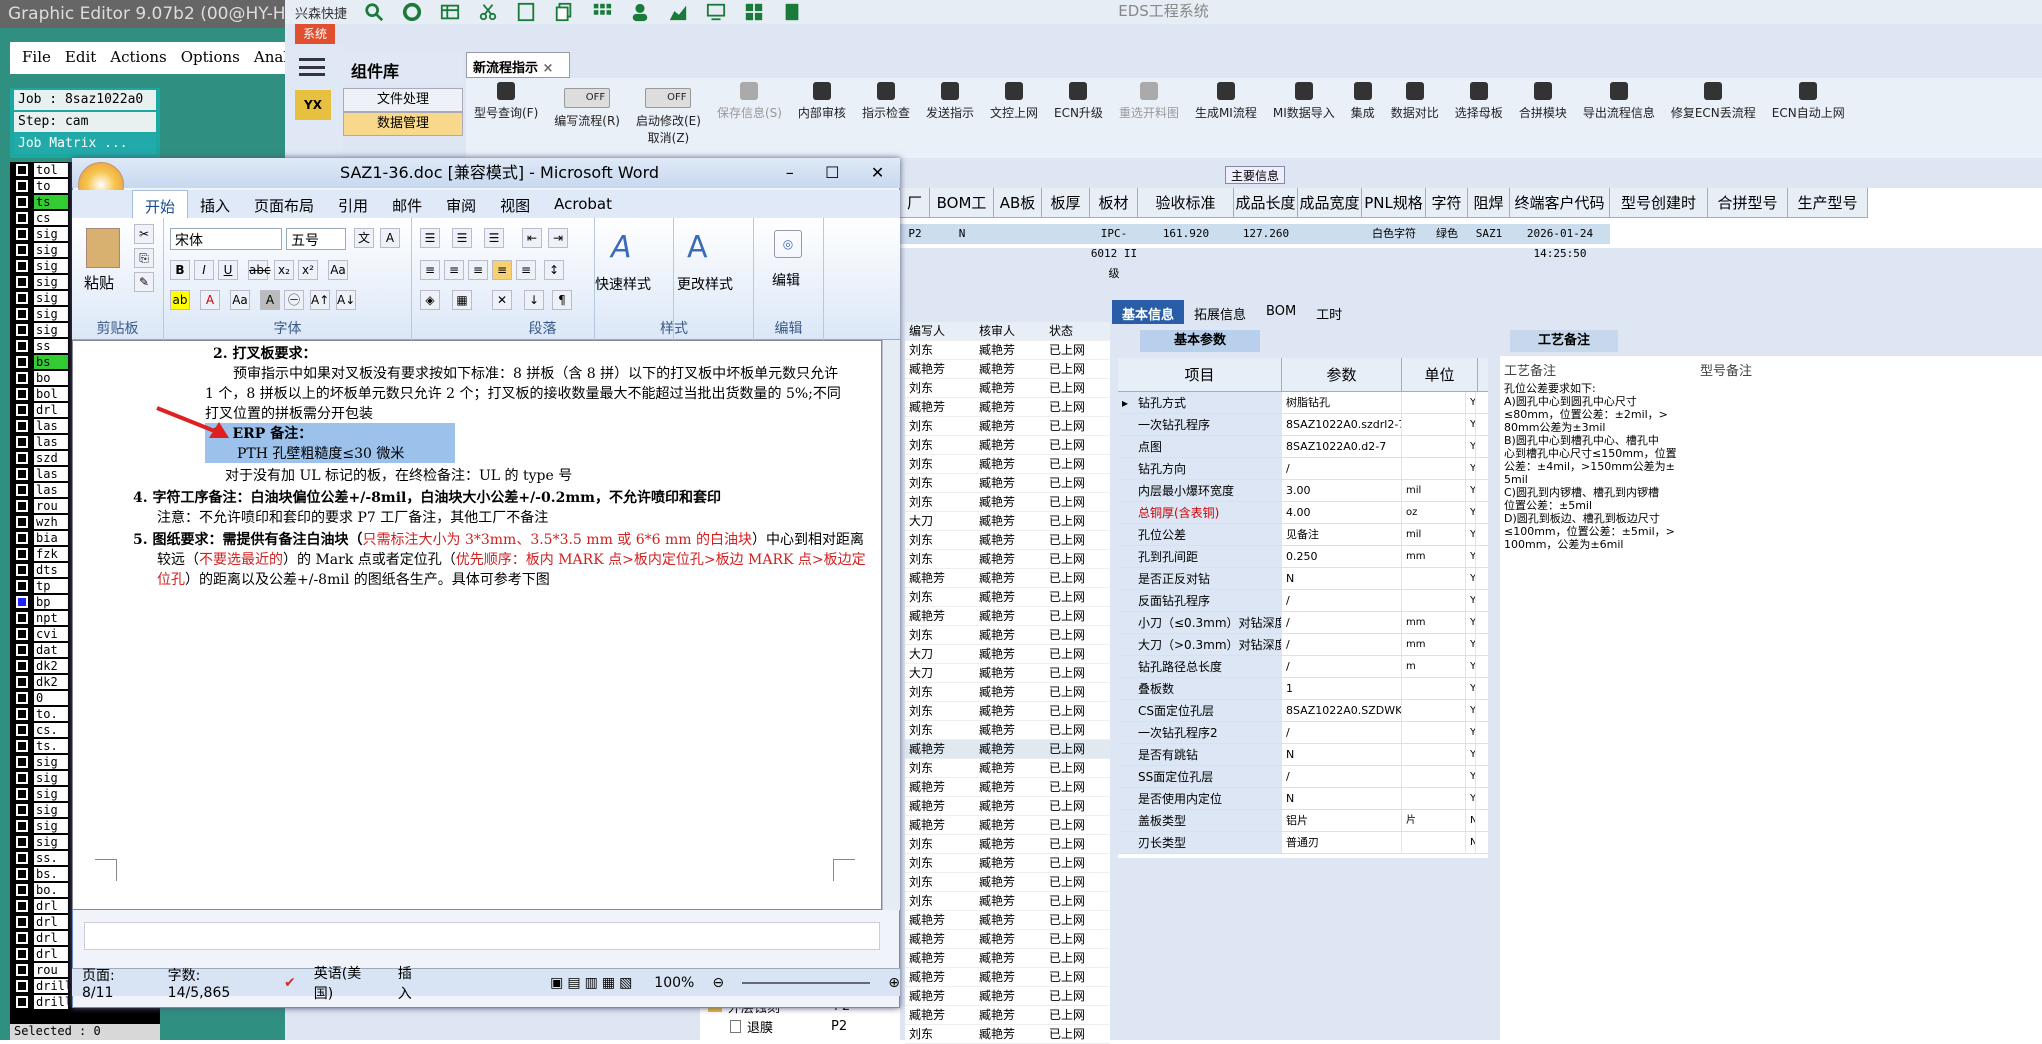 The width and height of the screenshot is (2042, 1044). Describe the element at coordinates (454, 270) in the screenshot. I see `align-center-icon: ≡` at that location.